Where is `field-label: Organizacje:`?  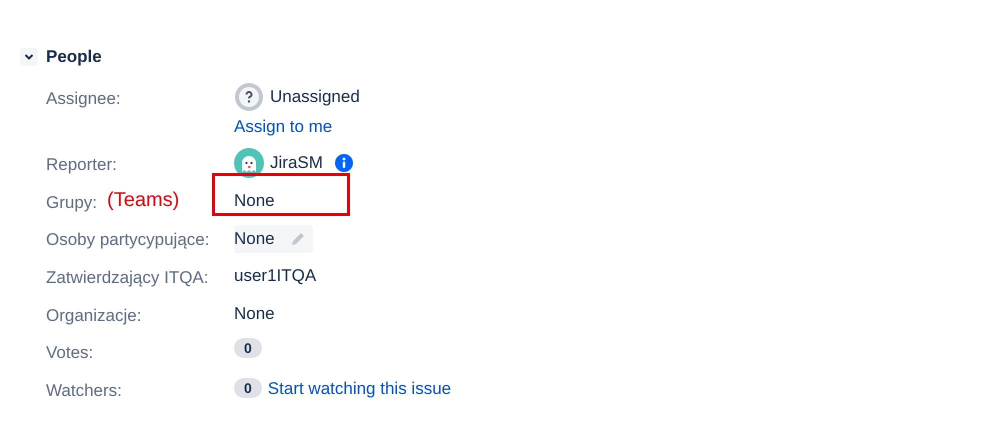
field-label: Organizacje: is located at coordinates (94, 315).